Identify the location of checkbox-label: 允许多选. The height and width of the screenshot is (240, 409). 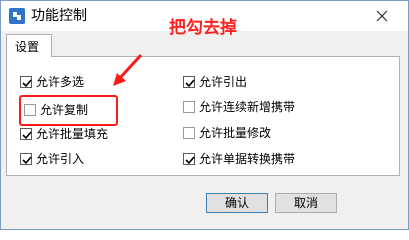
(60, 82).